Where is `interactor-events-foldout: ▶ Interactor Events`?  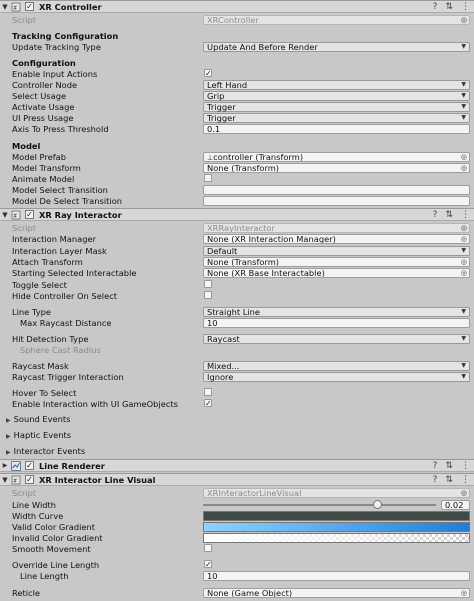
interactor-events-foldout: ▶ Interactor Events is located at coordinates (237, 450).